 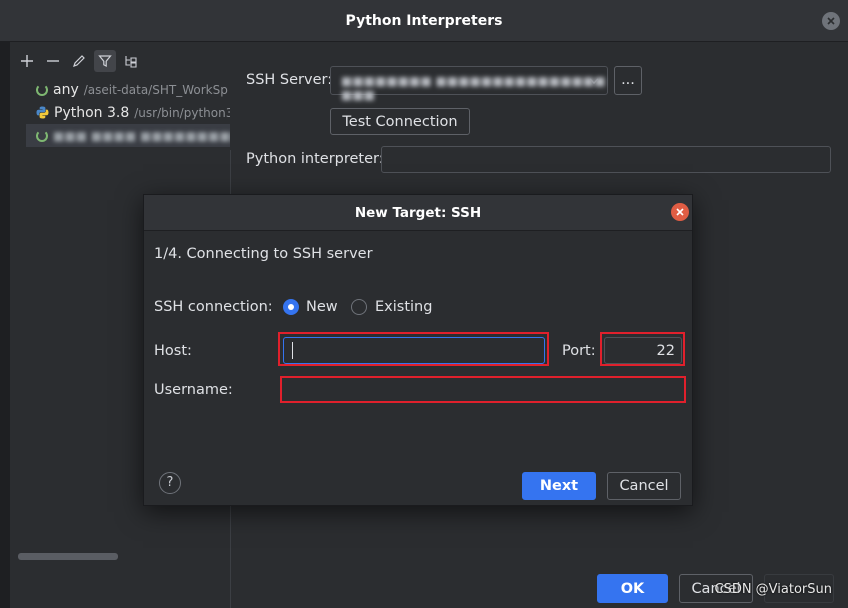 What do you see at coordinates (173, 351) in the screenshot?
I see `host-label: Host:` at bounding box center [173, 351].